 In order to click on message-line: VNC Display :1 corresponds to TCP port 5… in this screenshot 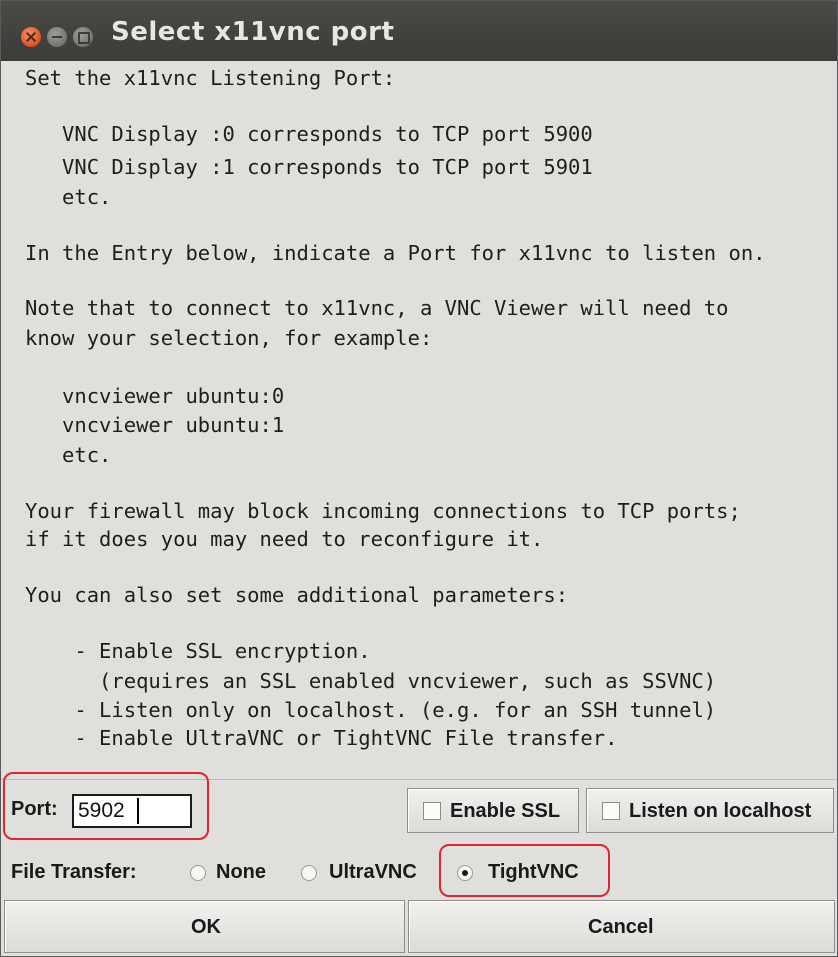, I will do `click(309, 167)`.